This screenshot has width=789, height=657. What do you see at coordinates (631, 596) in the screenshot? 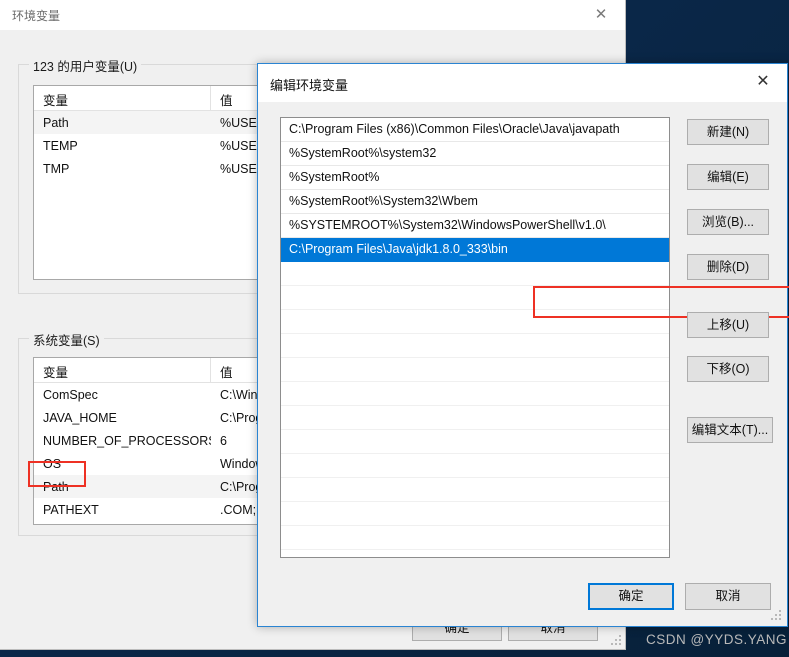
I see `ok-button: 确定` at bounding box center [631, 596].